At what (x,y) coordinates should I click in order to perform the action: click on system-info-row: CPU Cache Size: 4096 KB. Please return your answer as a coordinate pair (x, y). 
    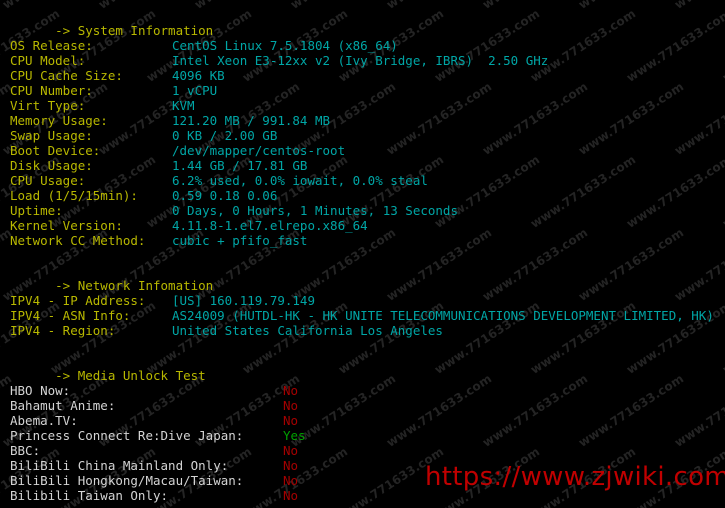
    Looking at the image, I should click on (367, 75).